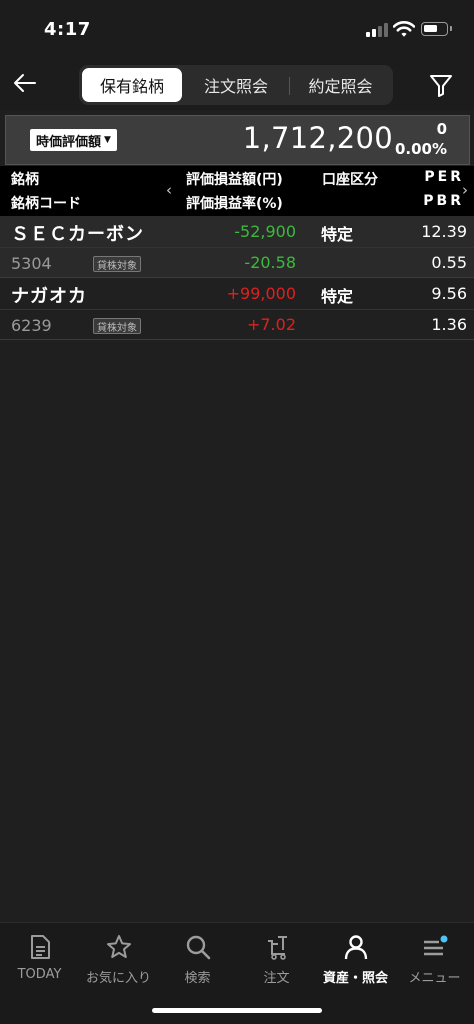 Image resolution: width=474 pixels, height=1024 pixels. What do you see at coordinates (434, 959) in the screenshot?
I see `tab-menu: メニュー` at bounding box center [434, 959].